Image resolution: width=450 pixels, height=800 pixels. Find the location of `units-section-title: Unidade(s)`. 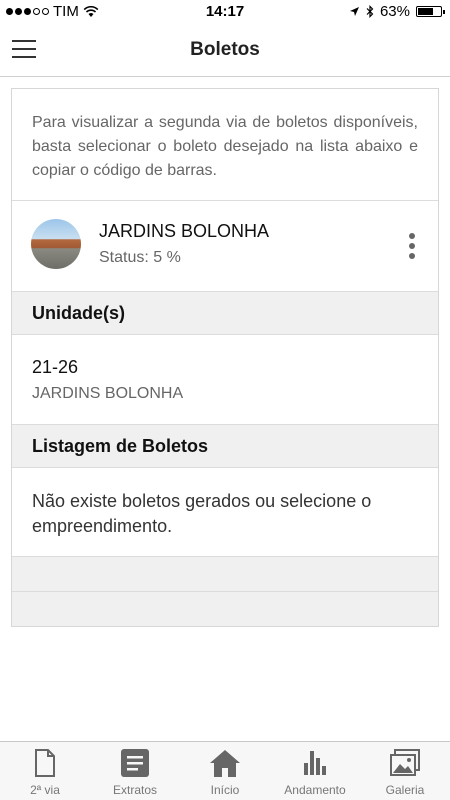

units-section-title: Unidade(s) is located at coordinates (79, 313).